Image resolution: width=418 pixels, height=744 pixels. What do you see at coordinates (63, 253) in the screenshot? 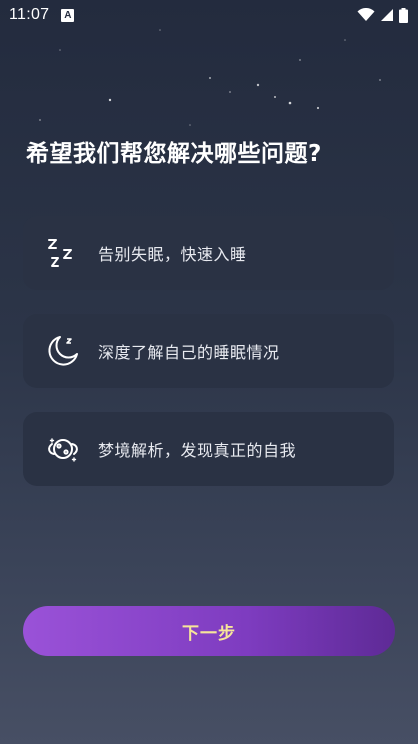
I see `zzz-sleep-icon` at bounding box center [63, 253].